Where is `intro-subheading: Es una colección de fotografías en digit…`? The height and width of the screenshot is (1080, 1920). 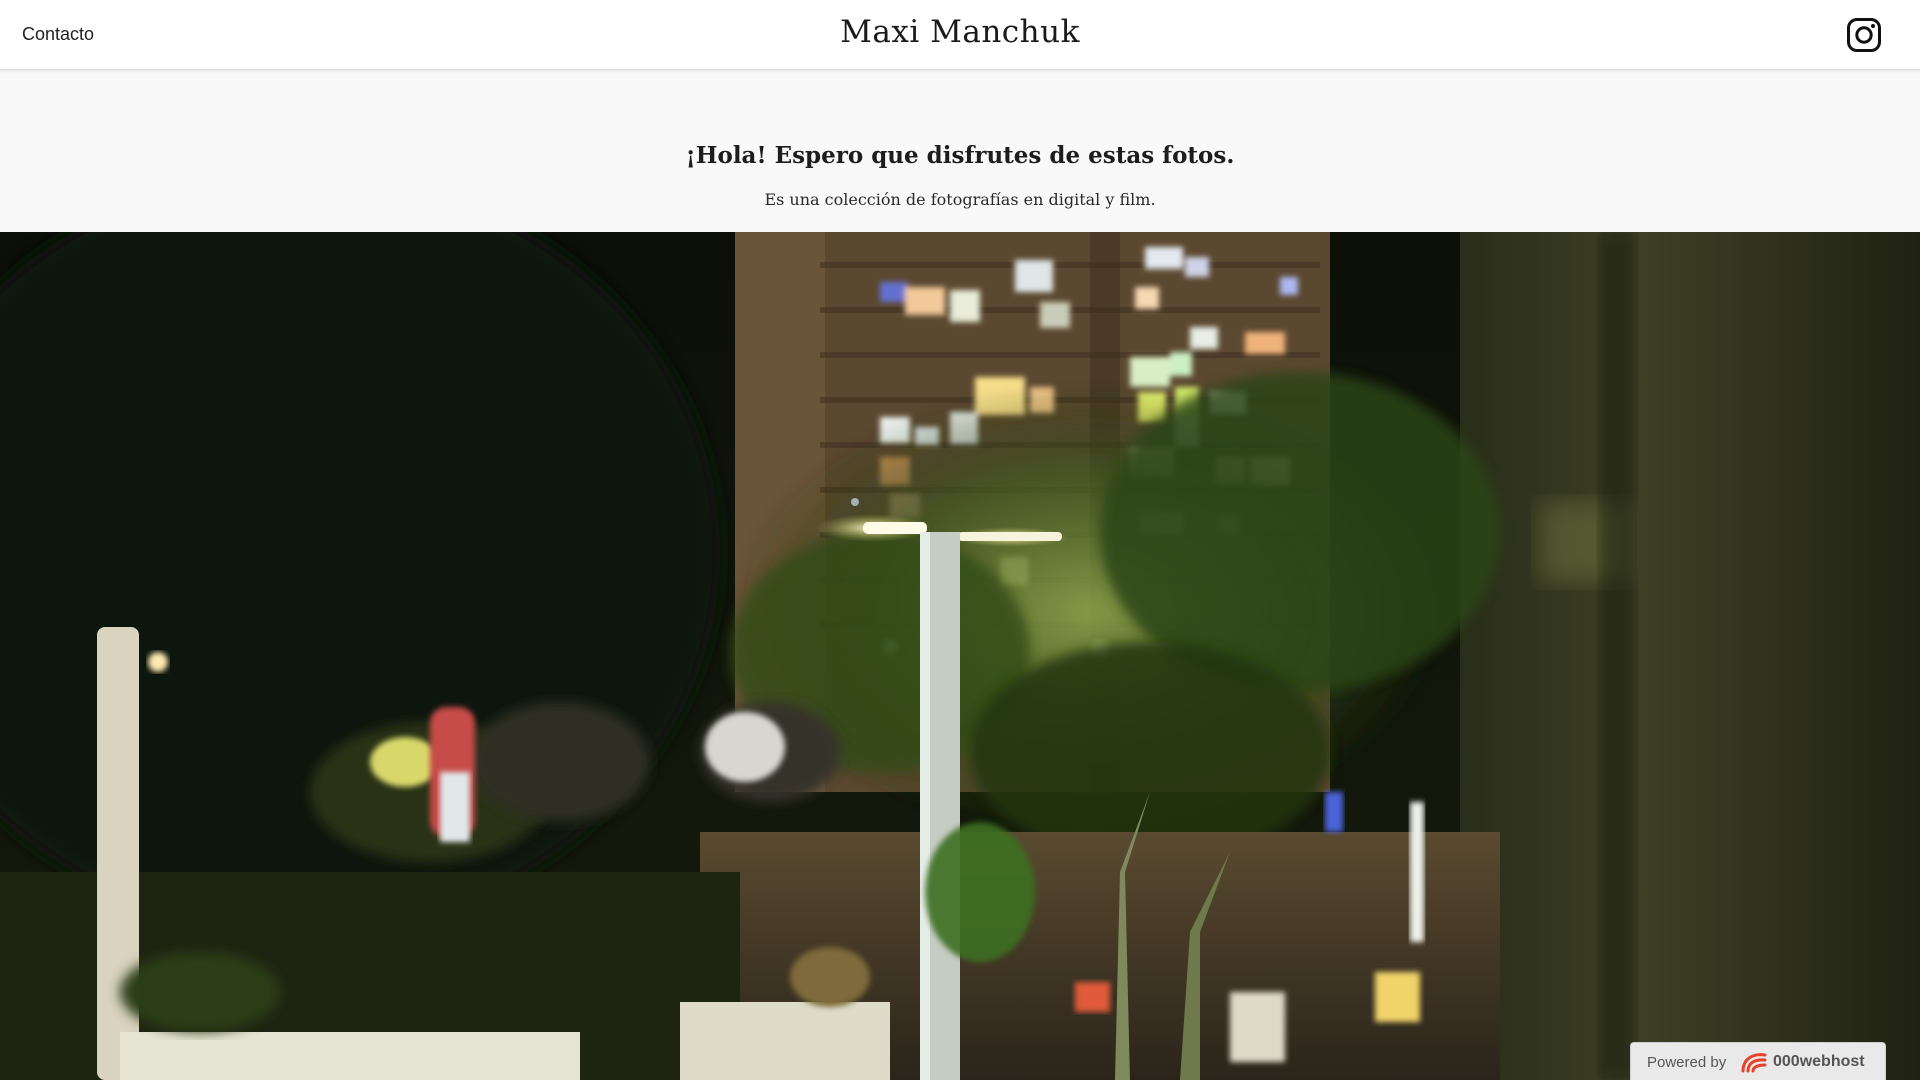
intro-subheading: Es una colección de fotografías en digit… is located at coordinates (960, 199).